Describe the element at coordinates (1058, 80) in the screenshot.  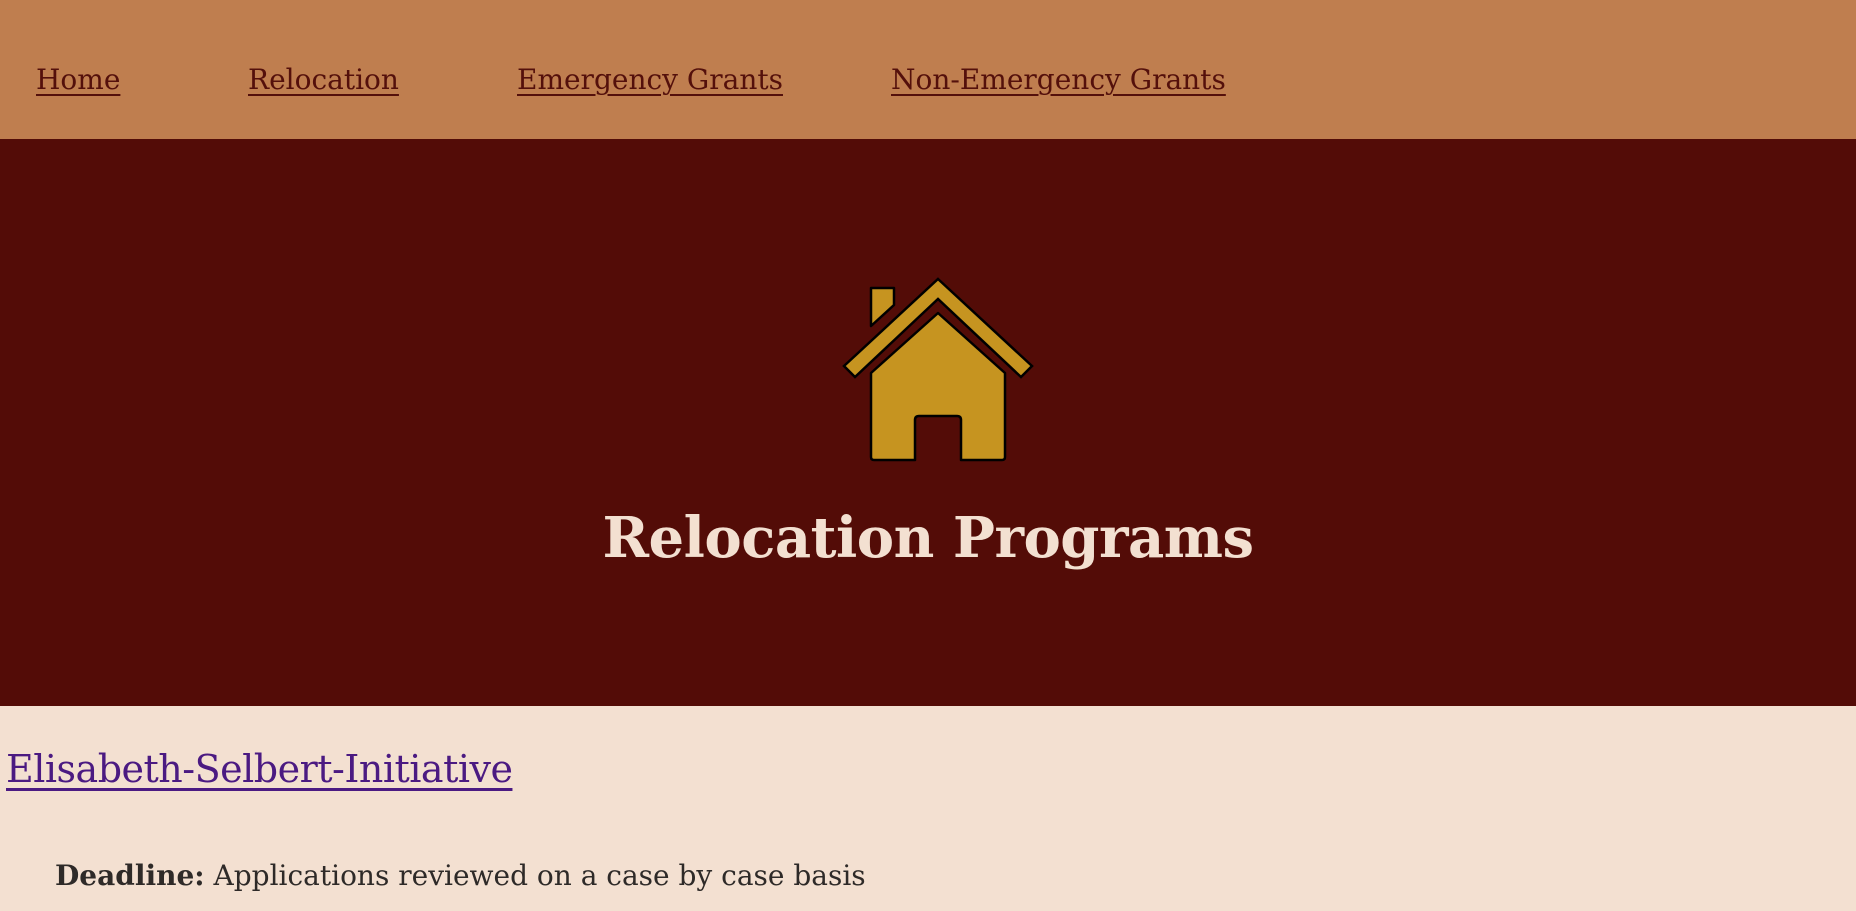
I see `nav-link-non-emergency-grants: Non-Emergency Grants` at that location.